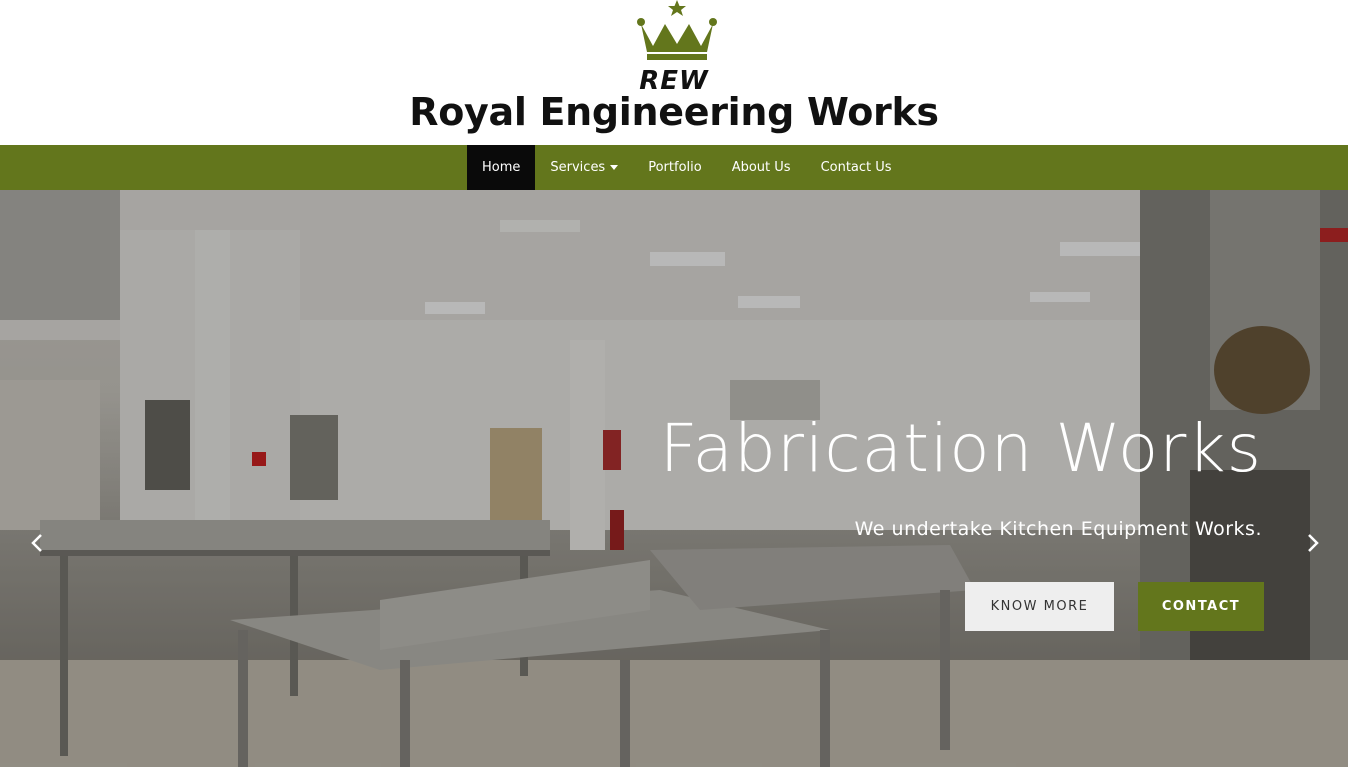 The width and height of the screenshot is (1348, 767). I want to click on nav-item-label: Home, so click(501, 167).